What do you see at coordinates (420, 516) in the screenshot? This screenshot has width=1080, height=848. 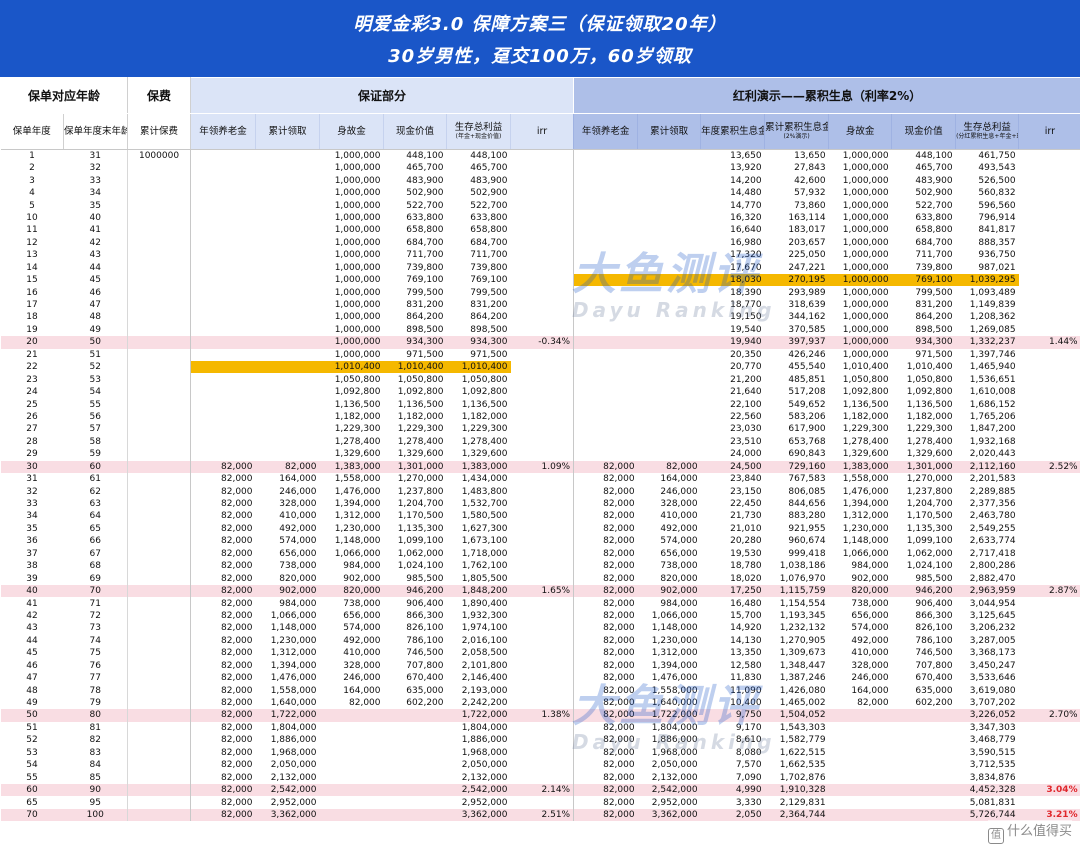 I see `table-cell: 1,170,500` at bounding box center [420, 516].